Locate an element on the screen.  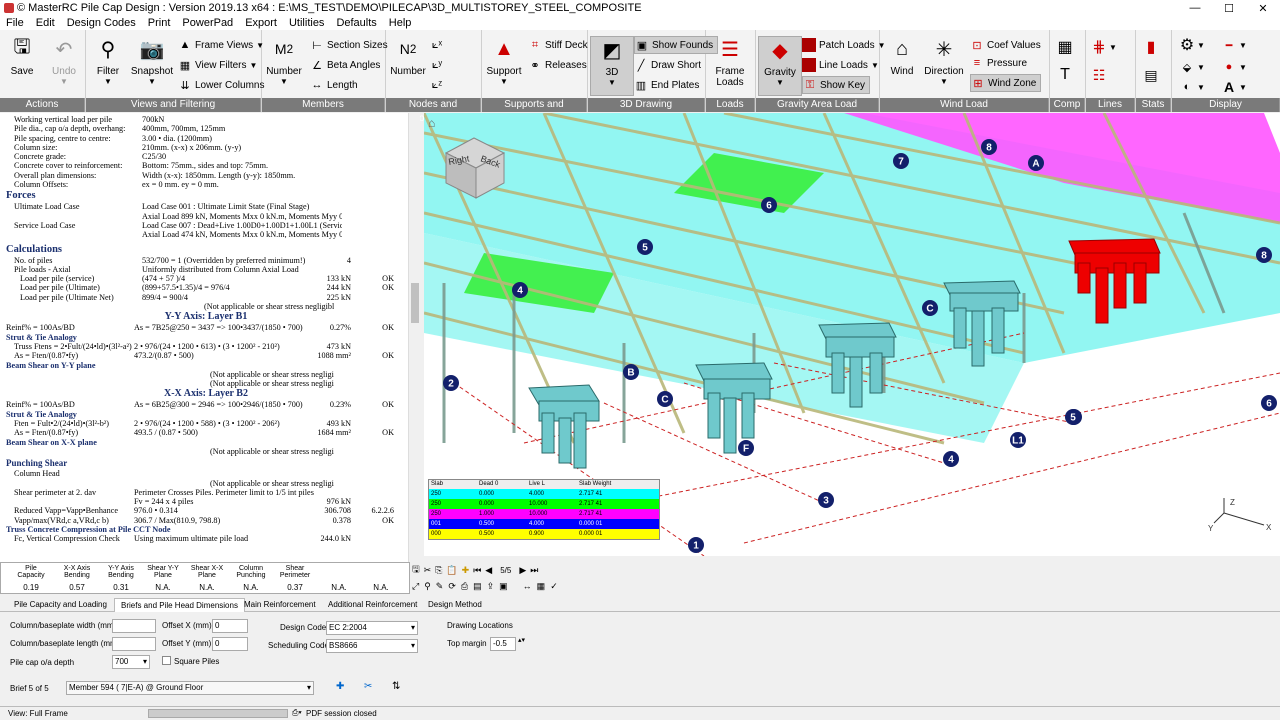
font-button: A ▼ is located at coordinates (1234, 87).